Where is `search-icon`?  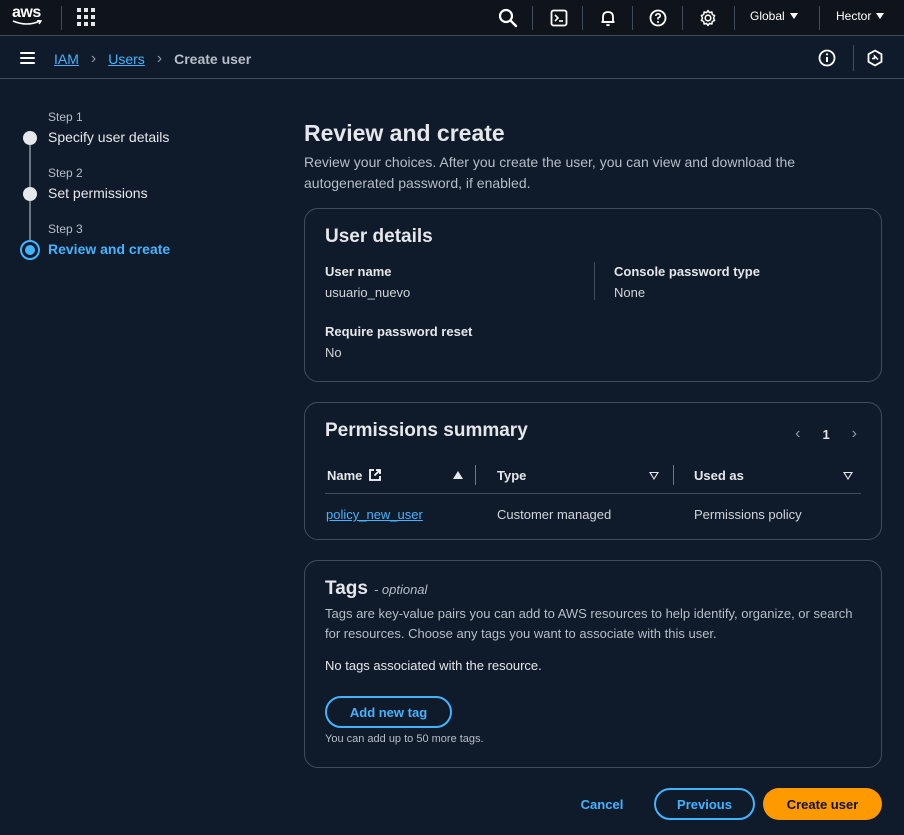
search-icon is located at coordinates (508, 18).